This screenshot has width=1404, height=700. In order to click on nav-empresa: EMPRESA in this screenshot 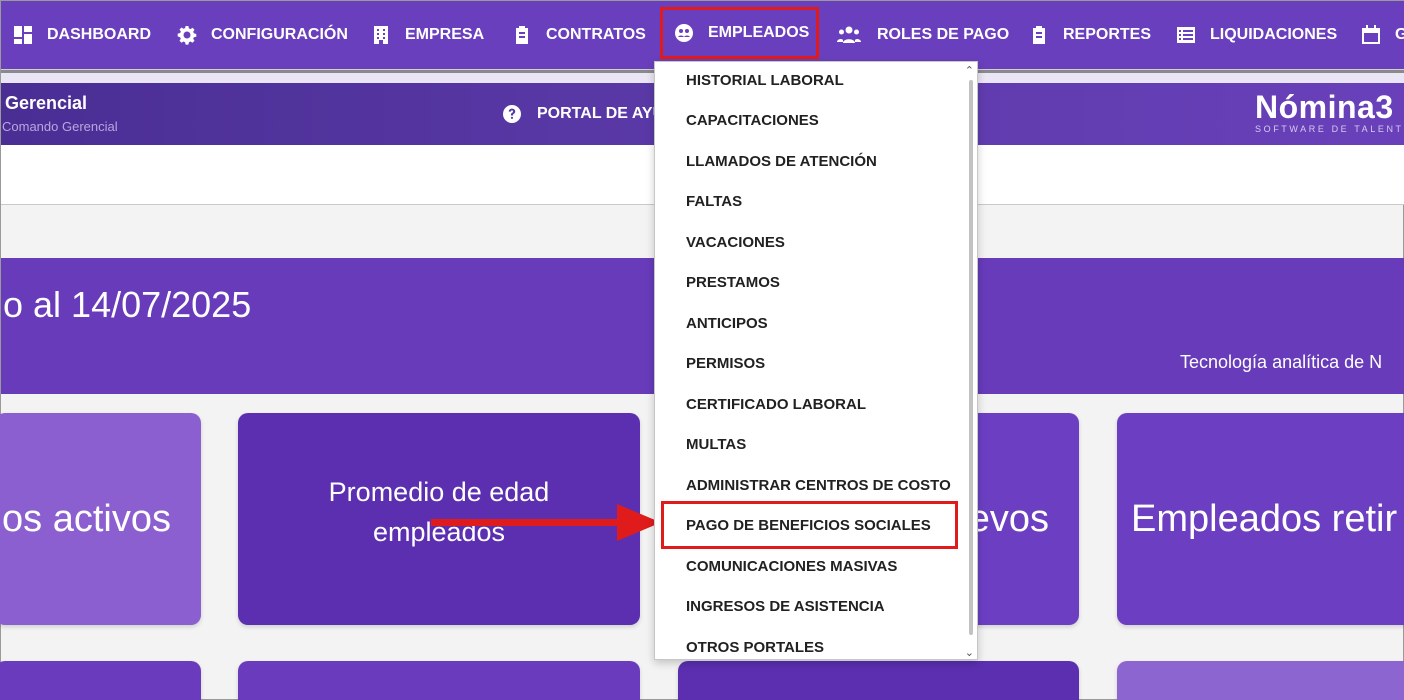, I will do `click(427, 35)`.